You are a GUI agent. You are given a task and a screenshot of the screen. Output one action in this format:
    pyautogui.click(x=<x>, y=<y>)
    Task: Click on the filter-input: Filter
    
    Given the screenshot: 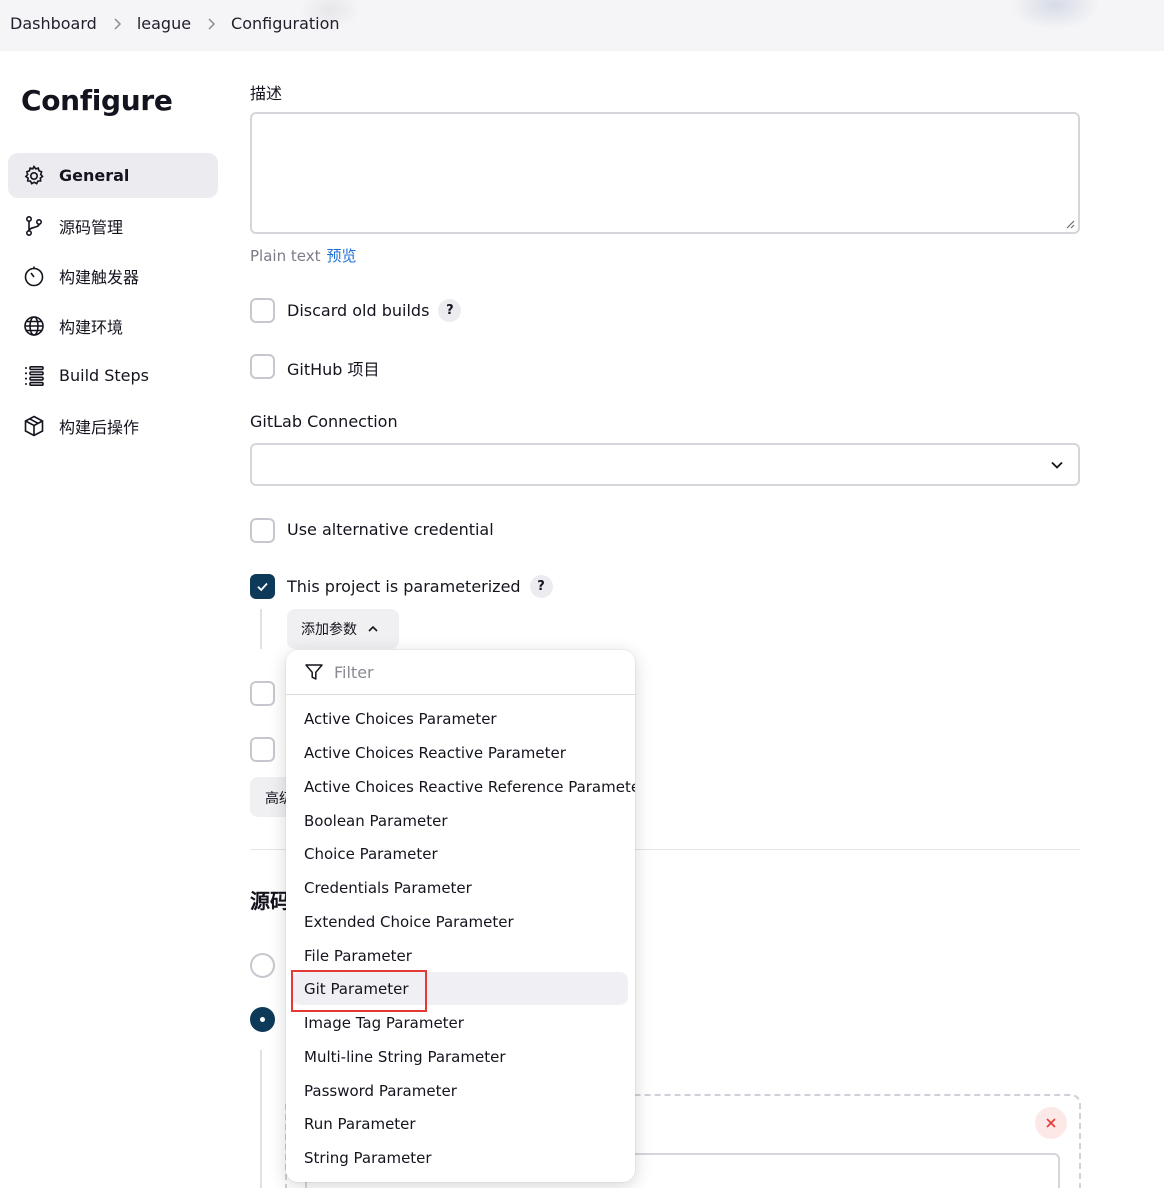 What is the action you would take?
    pyautogui.click(x=460, y=672)
    